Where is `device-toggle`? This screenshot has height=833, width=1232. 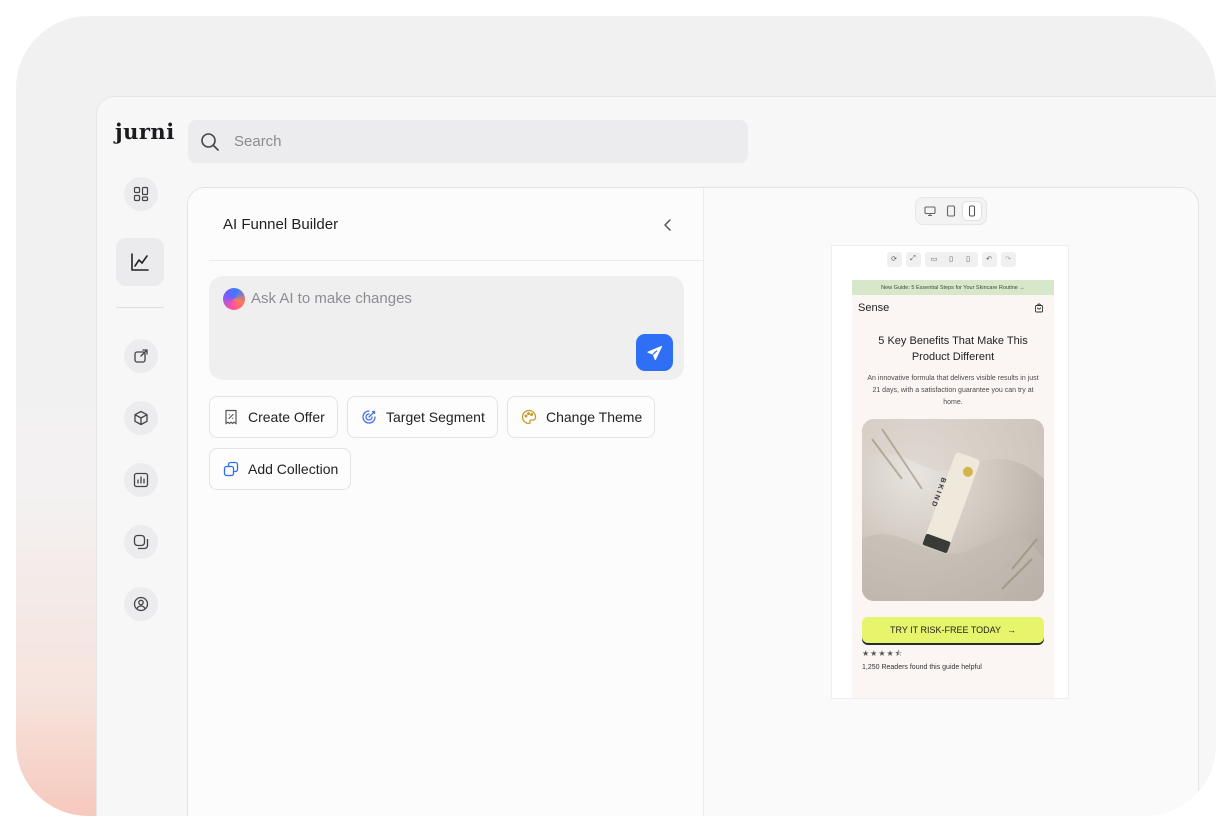
device-toggle is located at coordinates (951, 211).